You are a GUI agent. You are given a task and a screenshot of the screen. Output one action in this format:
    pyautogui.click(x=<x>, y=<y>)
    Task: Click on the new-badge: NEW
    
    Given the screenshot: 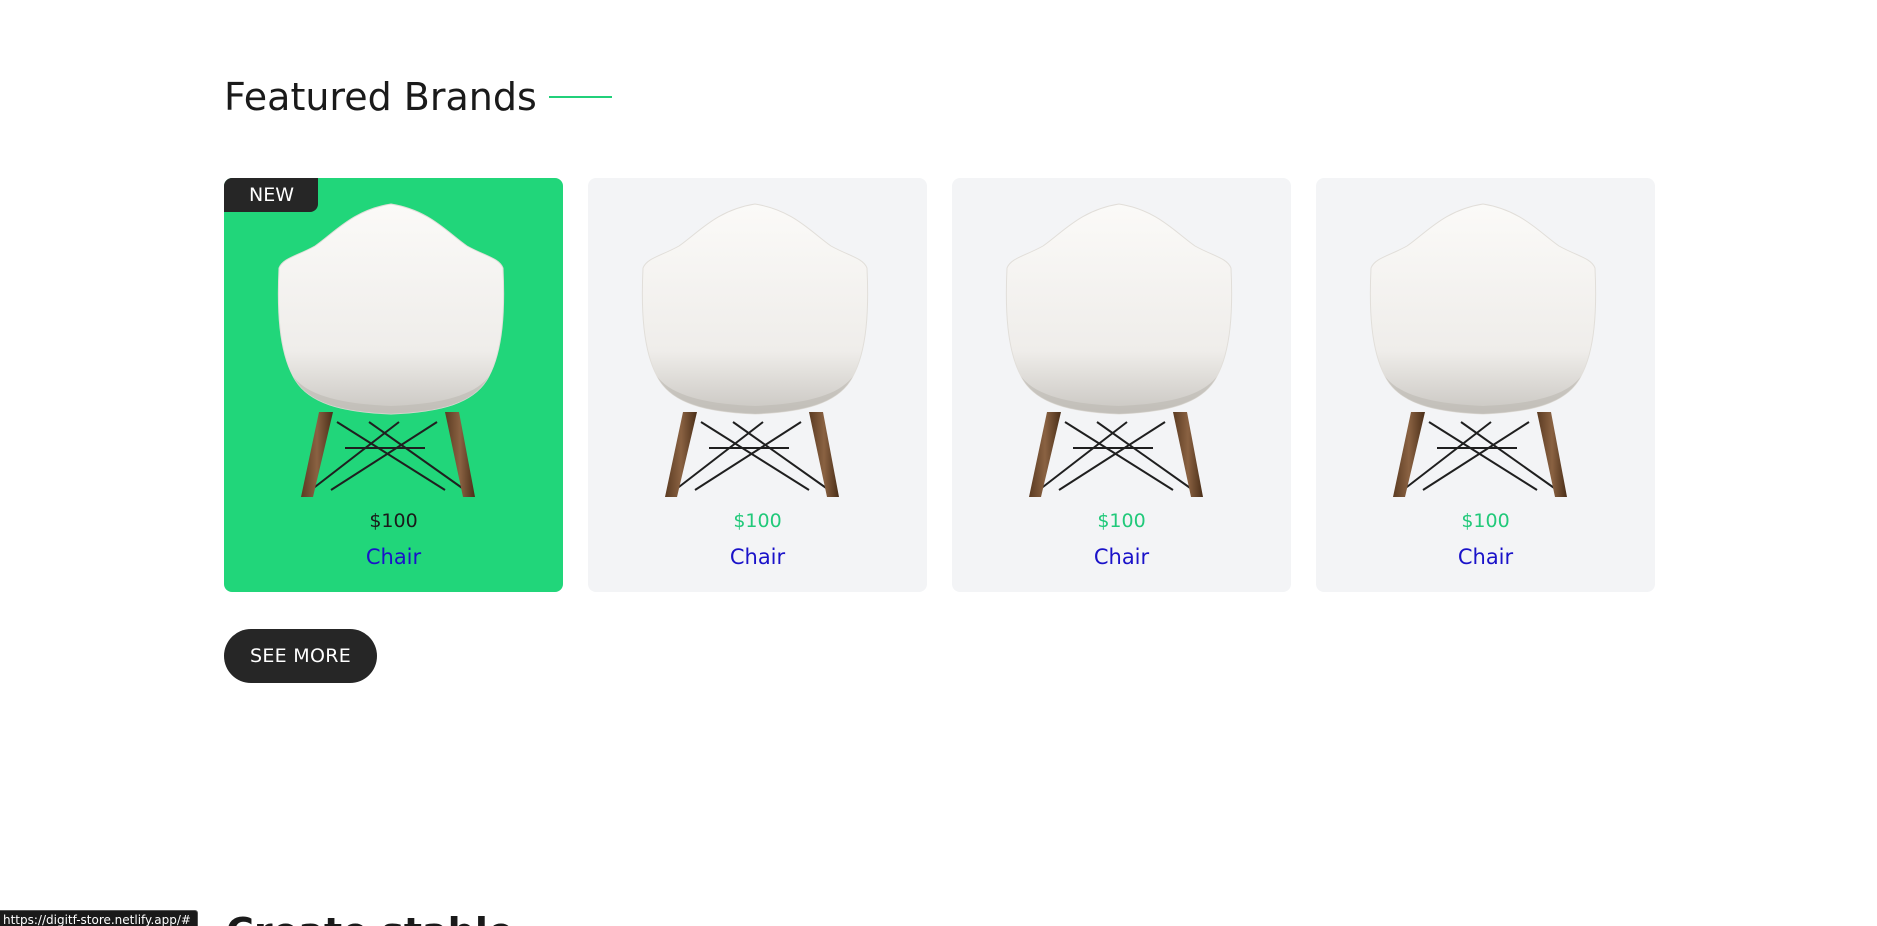 What is the action you would take?
    pyautogui.click(x=271, y=195)
    